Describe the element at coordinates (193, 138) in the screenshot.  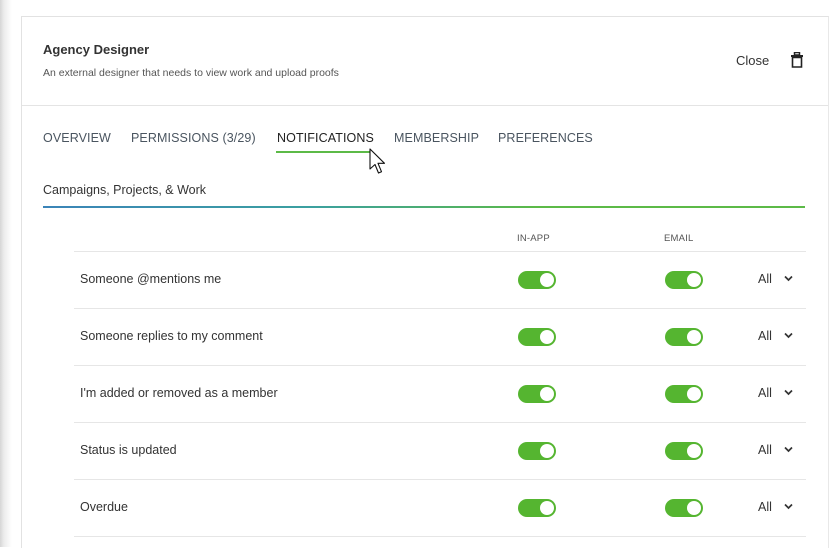
I see `tab-permissions: PERMISSIONS (3/29)` at that location.